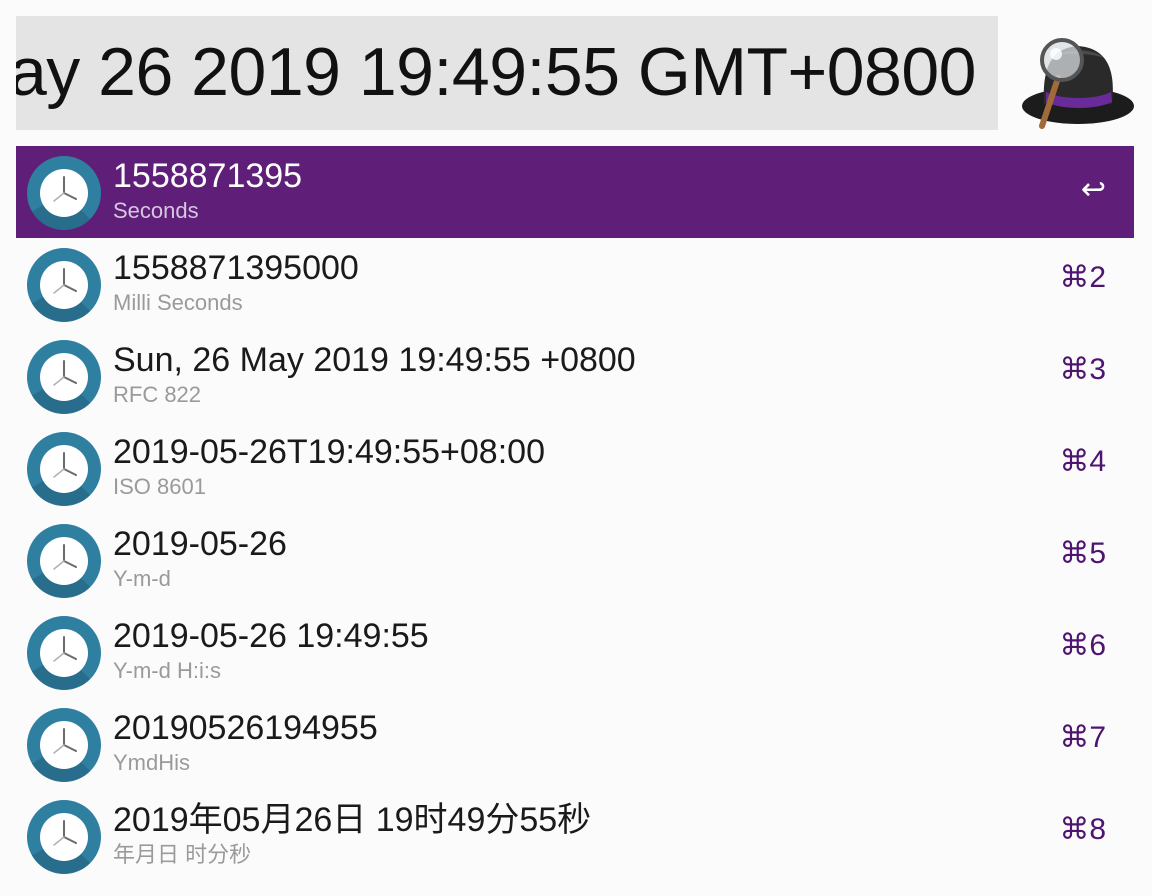 This screenshot has width=1152, height=896. I want to click on result-title: Sun, 26 May 2019 19:49:55 +0800, so click(374, 360).